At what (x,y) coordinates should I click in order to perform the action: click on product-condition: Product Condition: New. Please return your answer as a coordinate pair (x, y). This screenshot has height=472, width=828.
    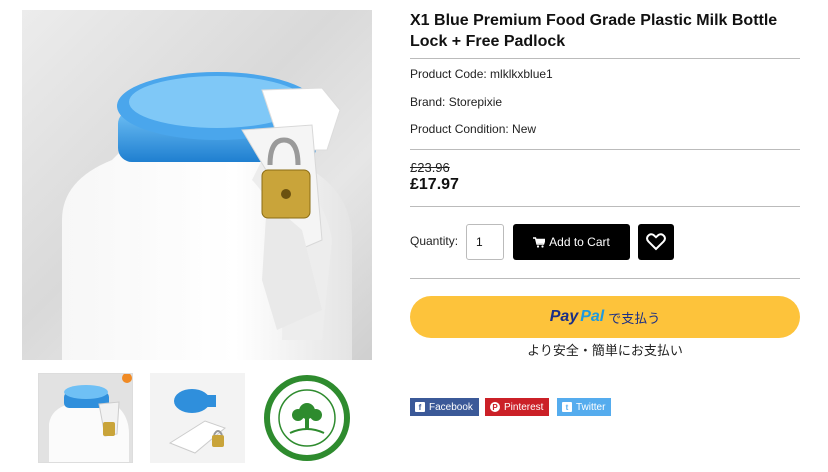
    Looking at the image, I should click on (473, 129).